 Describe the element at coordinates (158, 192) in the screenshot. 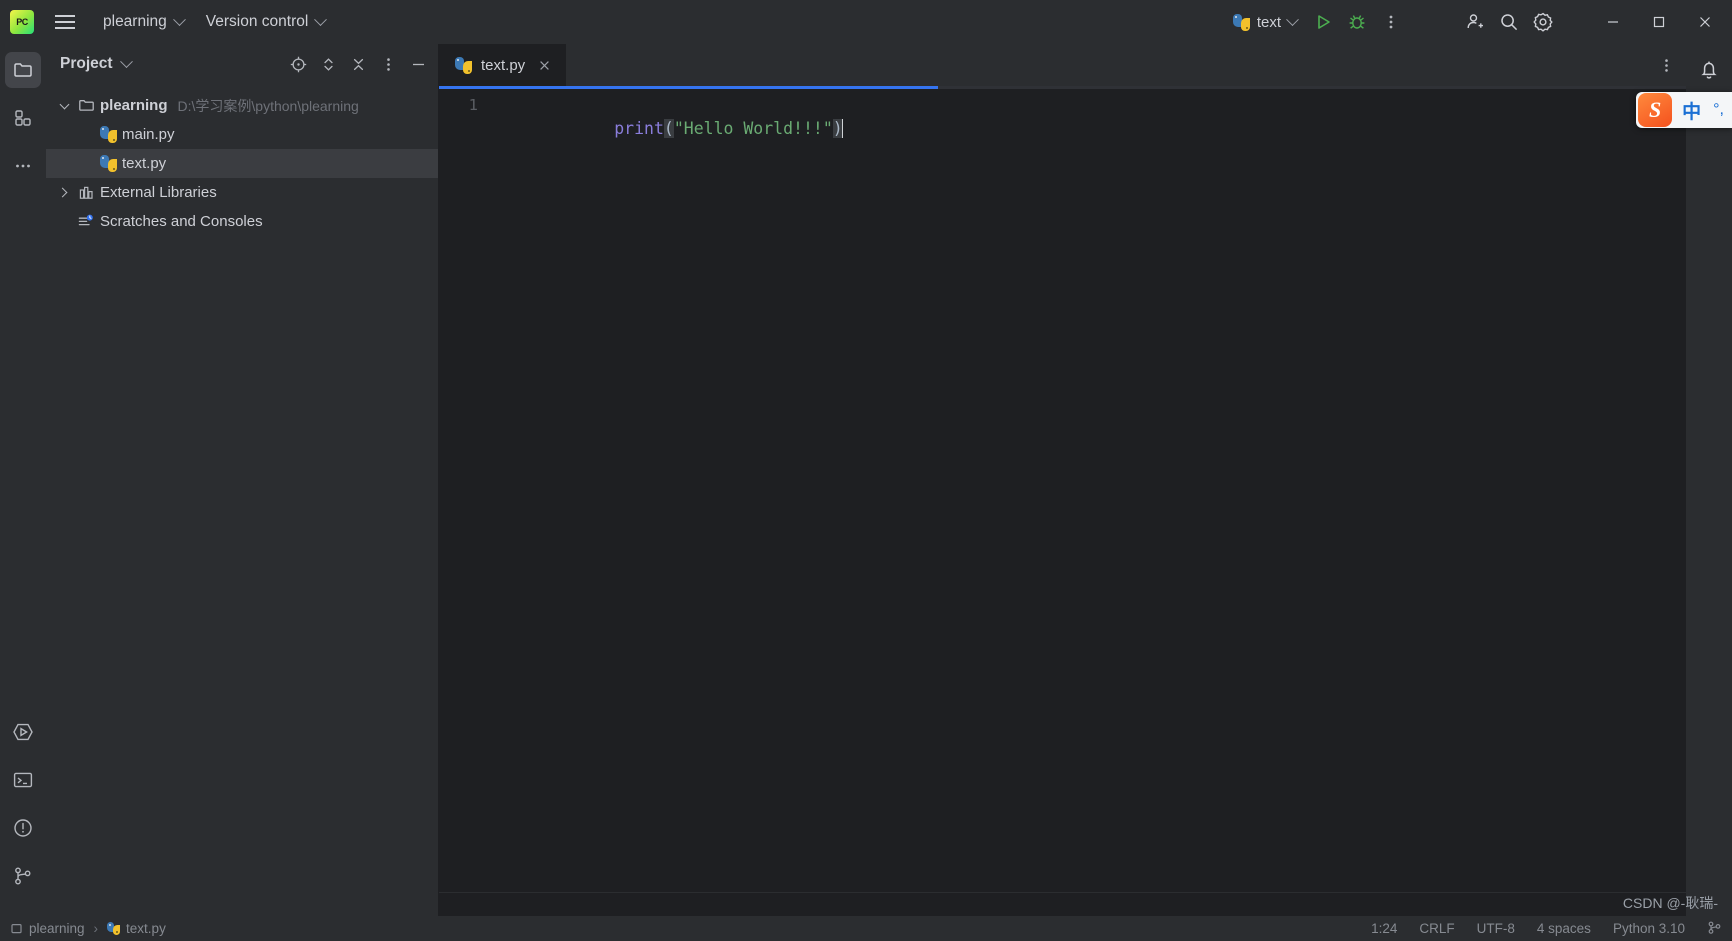

I see `tree-node-label: External Libraries` at that location.